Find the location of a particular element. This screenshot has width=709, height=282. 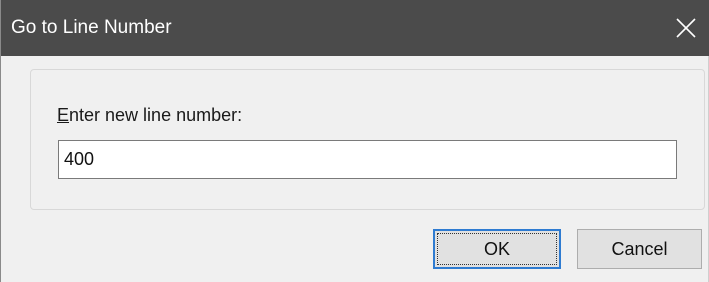

close-button is located at coordinates (685, 28).